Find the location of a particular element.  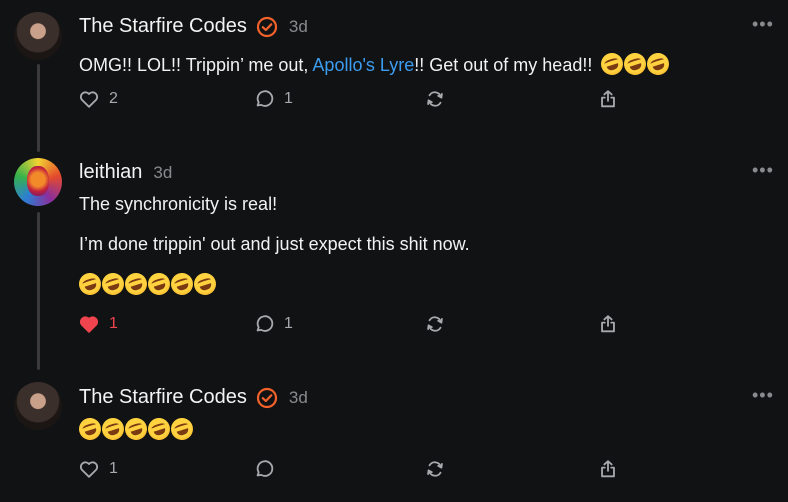

post-text-part: OMG!! LOL!! Trippin’ me out, is located at coordinates (196, 65).